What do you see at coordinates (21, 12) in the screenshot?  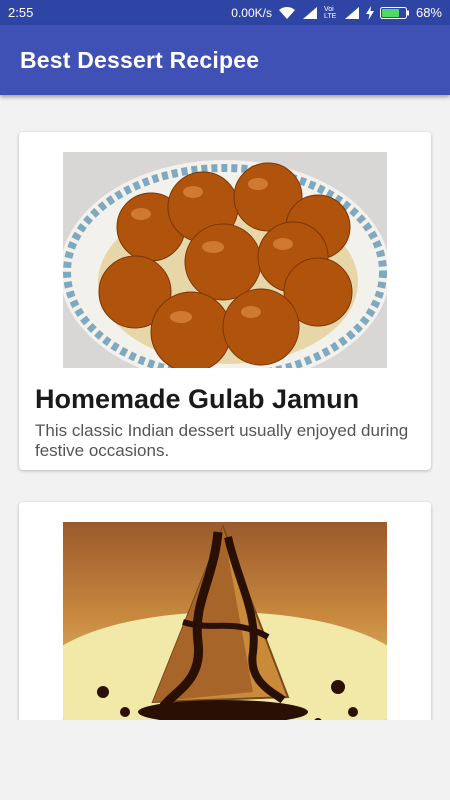 I see `status-time: 2:55` at bounding box center [21, 12].